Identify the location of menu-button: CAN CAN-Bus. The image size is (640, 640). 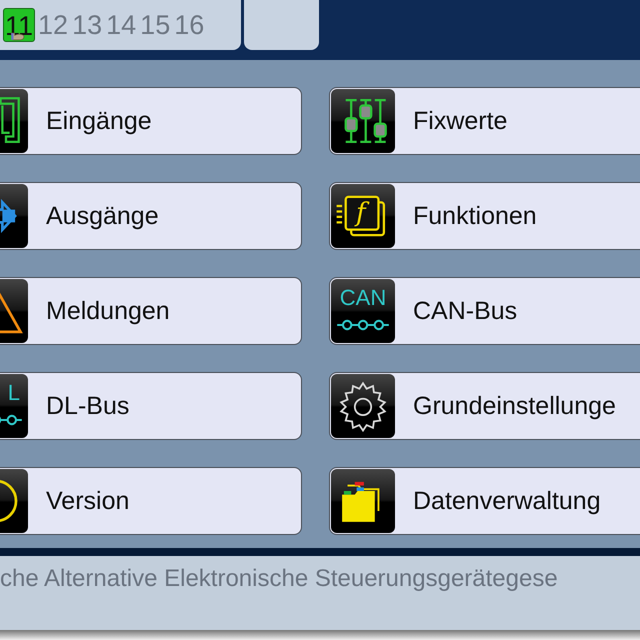
(484, 311).